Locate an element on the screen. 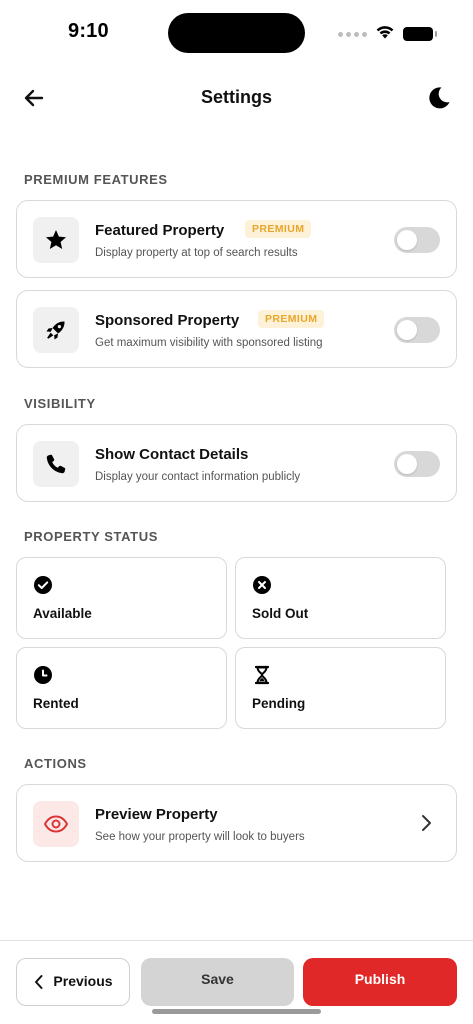 The image size is (473, 1024). status-label: Rented is located at coordinates (56, 703).